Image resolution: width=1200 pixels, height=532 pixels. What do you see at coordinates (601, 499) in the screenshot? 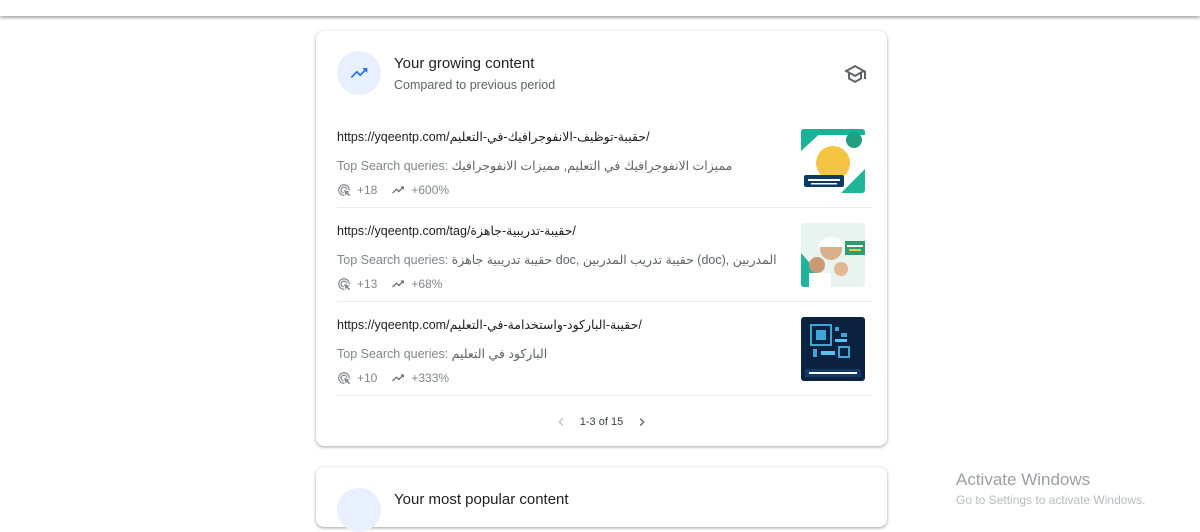
I see `popular-content-card: Your most popular content` at bounding box center [601, 499].